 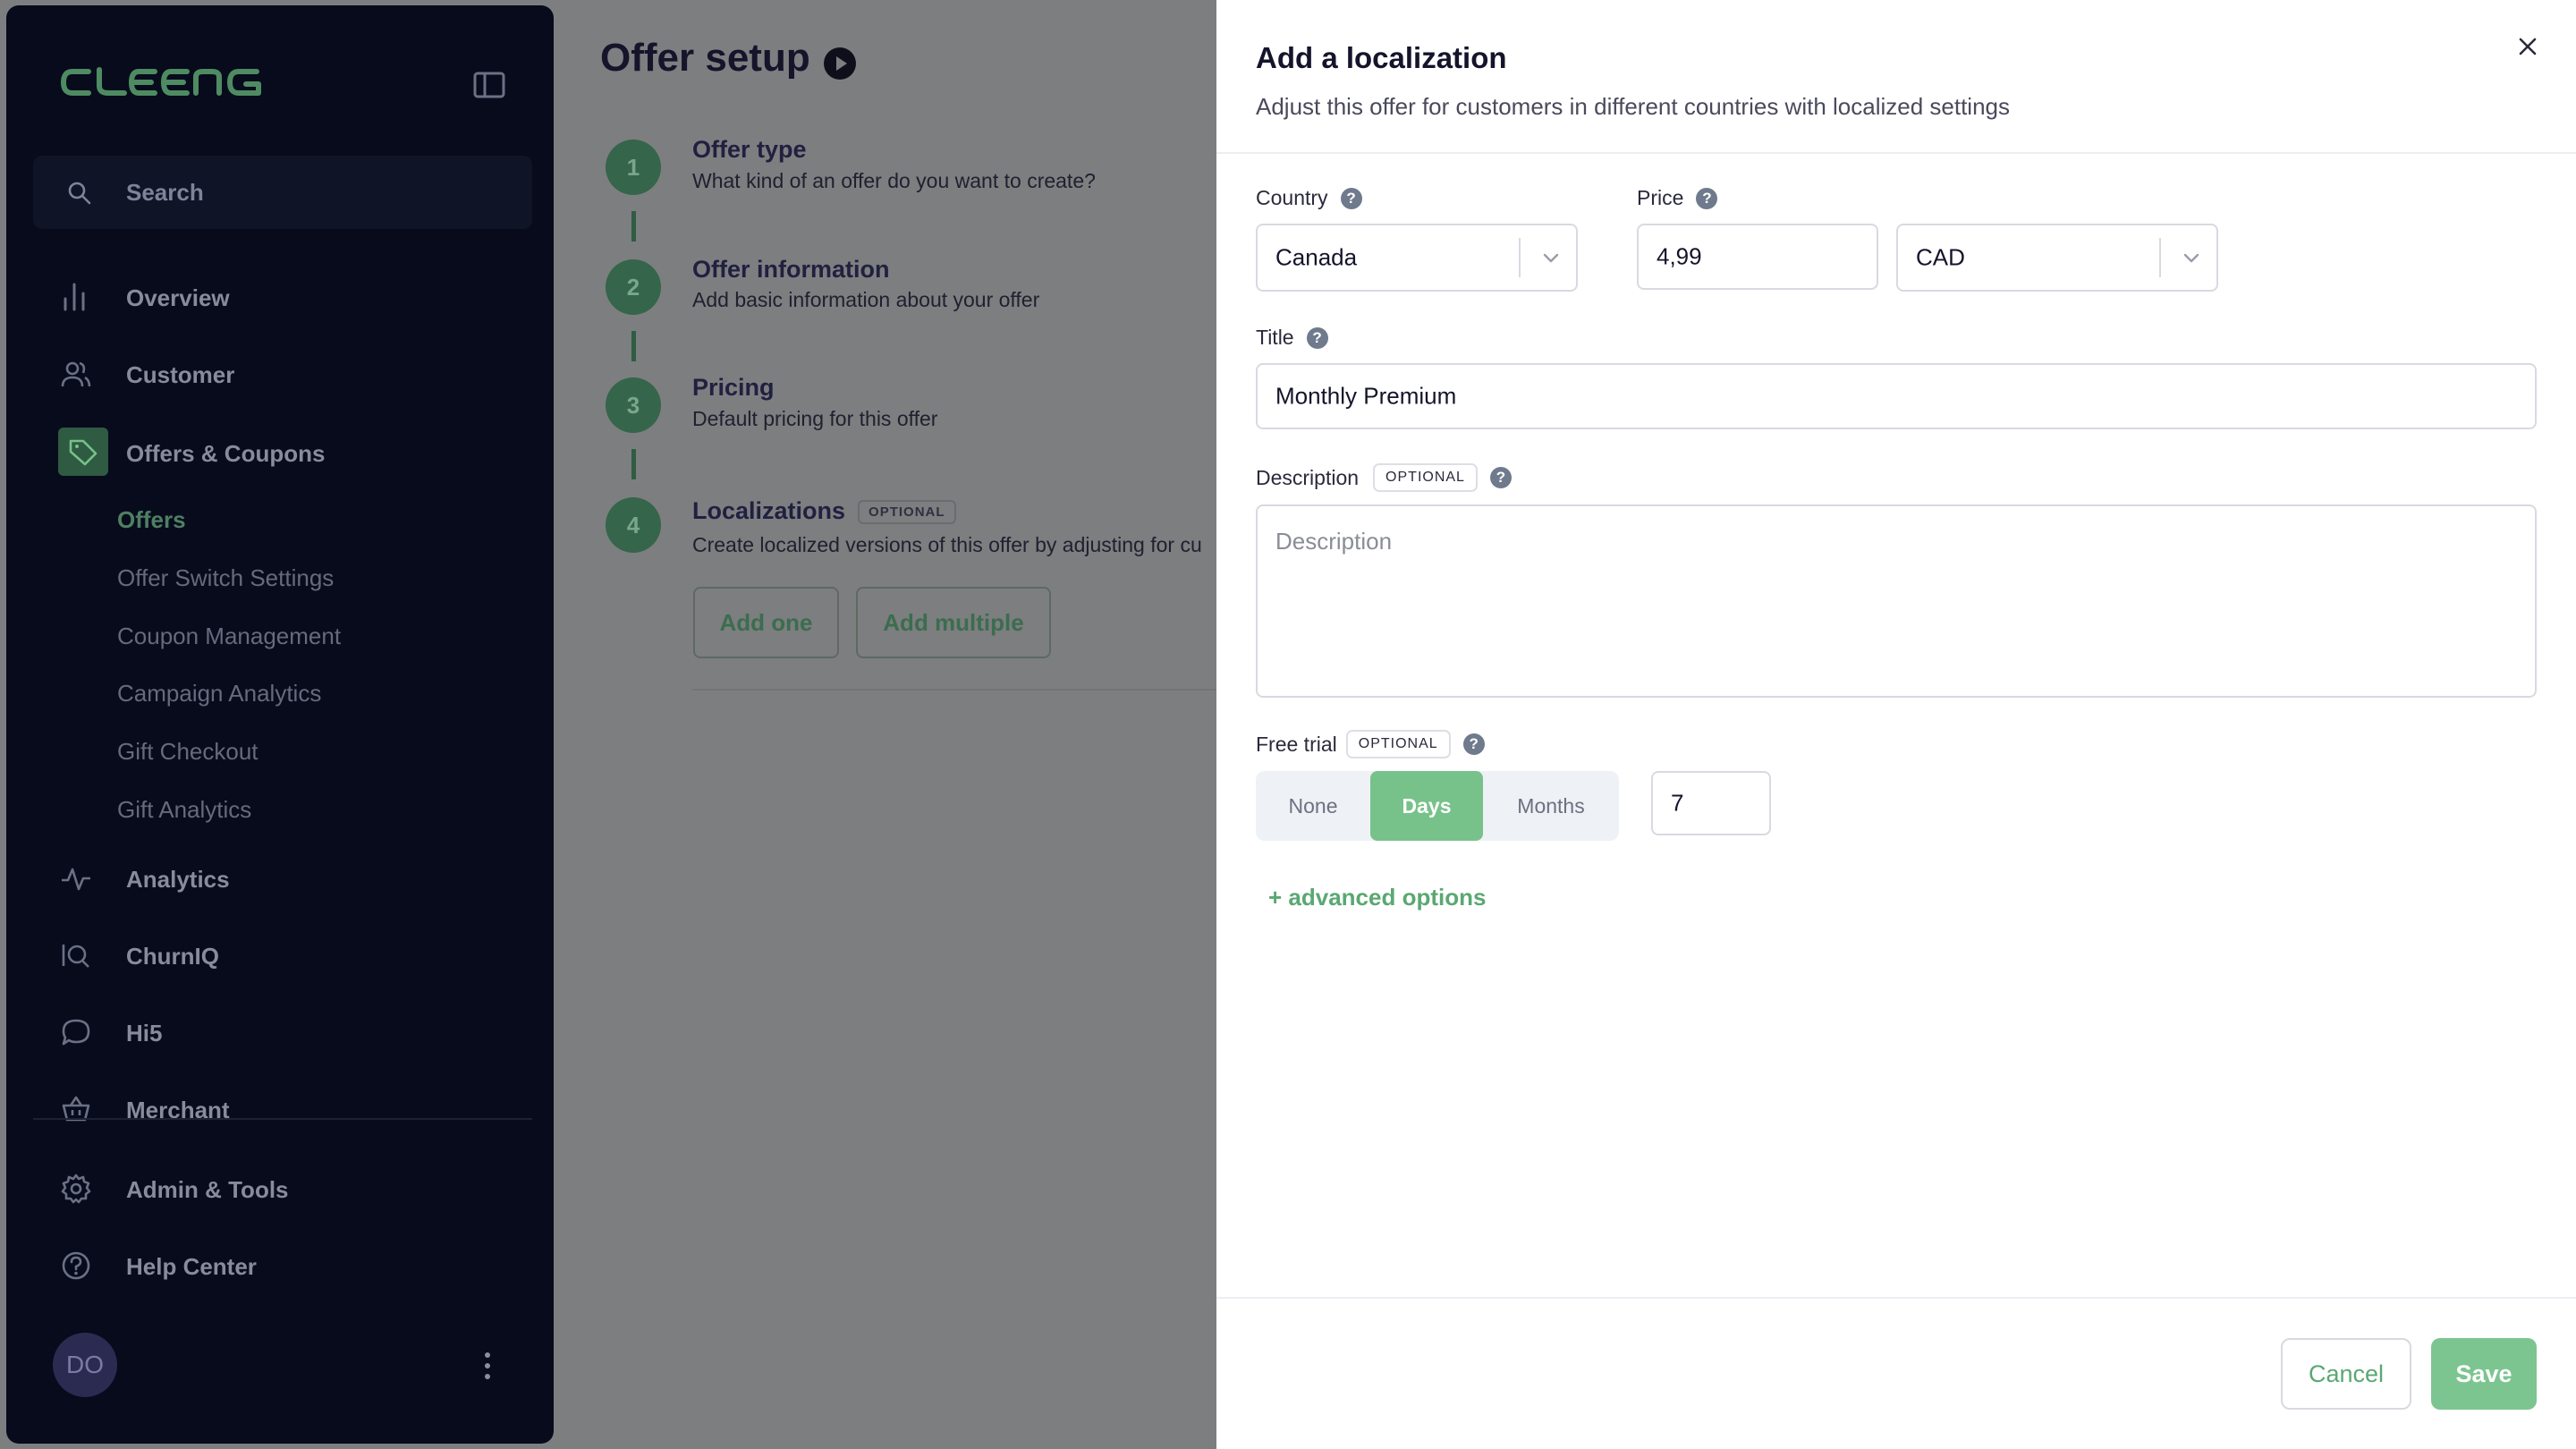 I want to click on nav-customer: Customer, so click(x=292, y=374).